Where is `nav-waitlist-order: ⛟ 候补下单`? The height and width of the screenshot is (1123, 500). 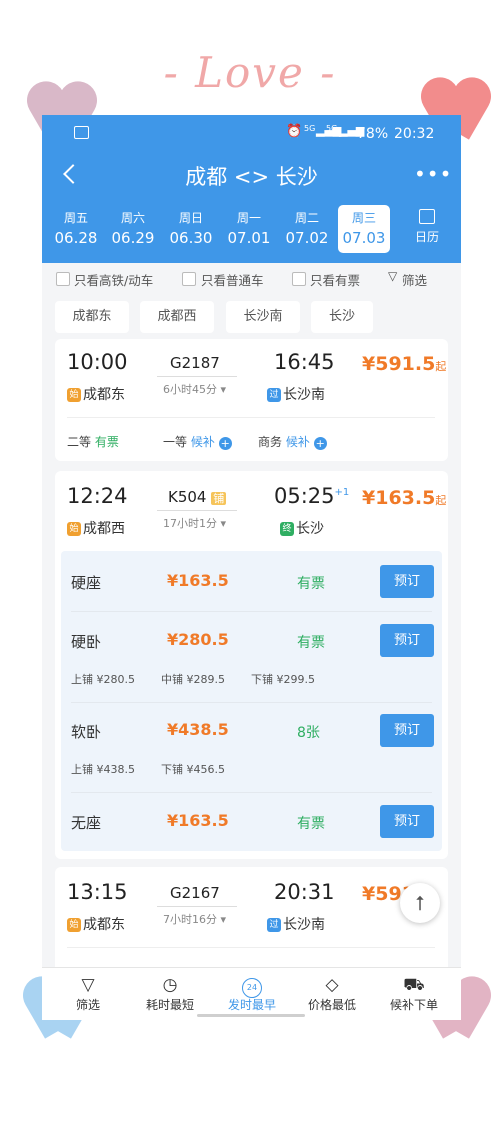 nav-waitlist-order: ⛟ 候补下单 is located at coordinates (414, 993).